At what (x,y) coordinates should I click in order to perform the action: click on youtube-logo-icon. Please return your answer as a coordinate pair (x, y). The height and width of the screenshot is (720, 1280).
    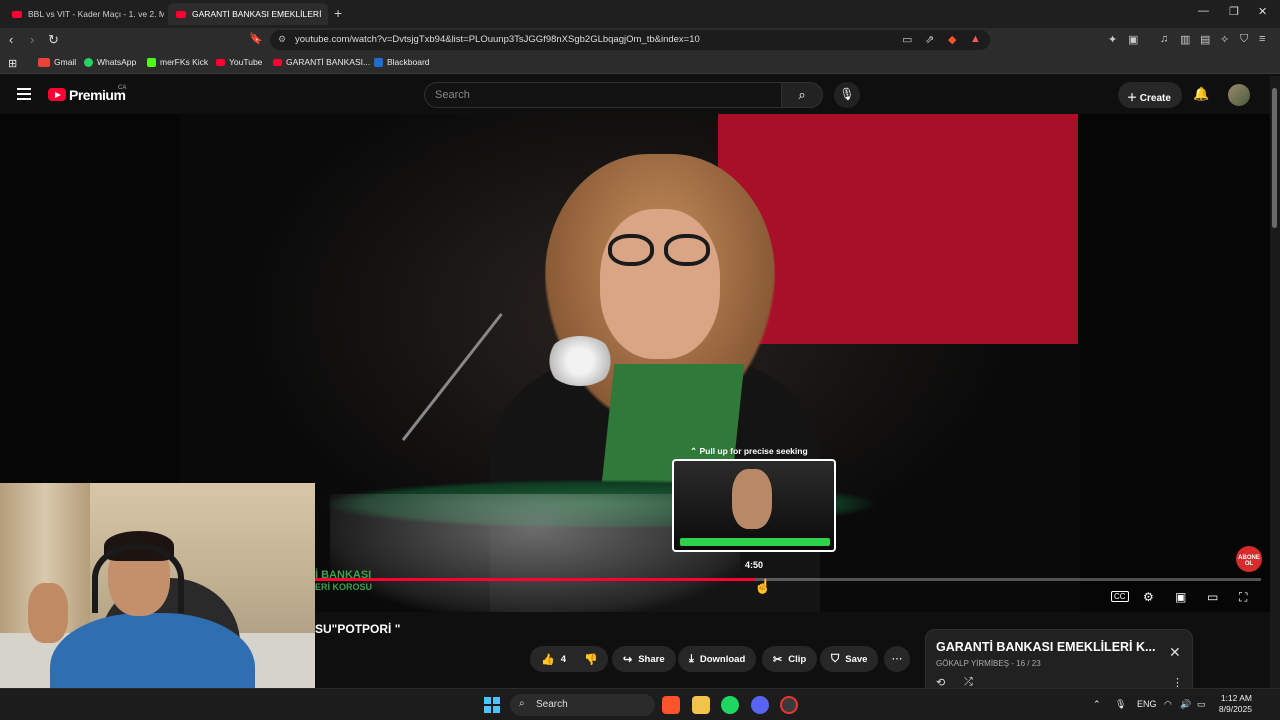
    Looking at the image, I should click on (57, 94).